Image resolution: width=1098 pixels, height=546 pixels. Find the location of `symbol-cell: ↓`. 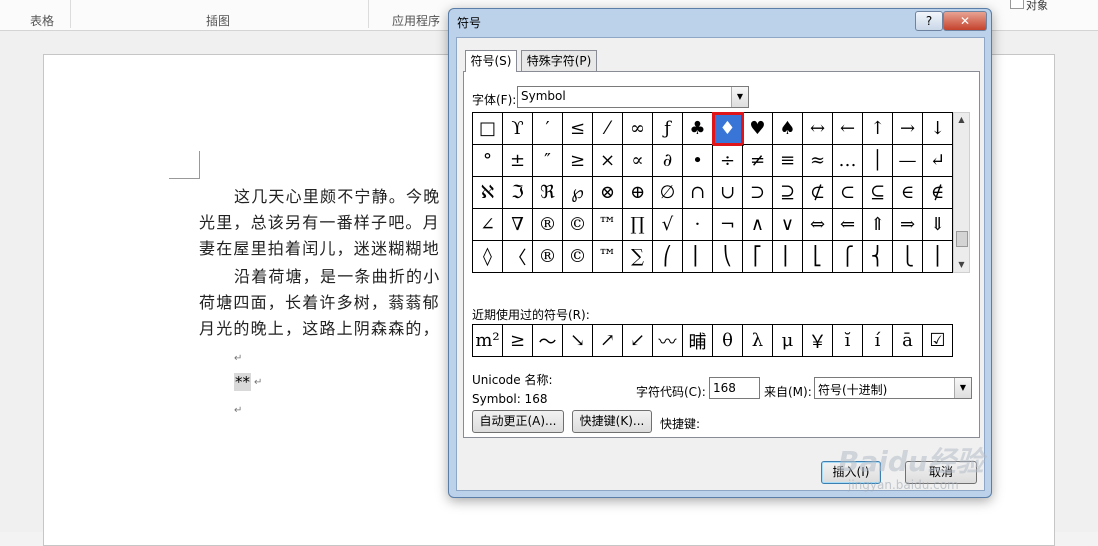

symbol-cell: ↓ is located at coordinates (938, 129).